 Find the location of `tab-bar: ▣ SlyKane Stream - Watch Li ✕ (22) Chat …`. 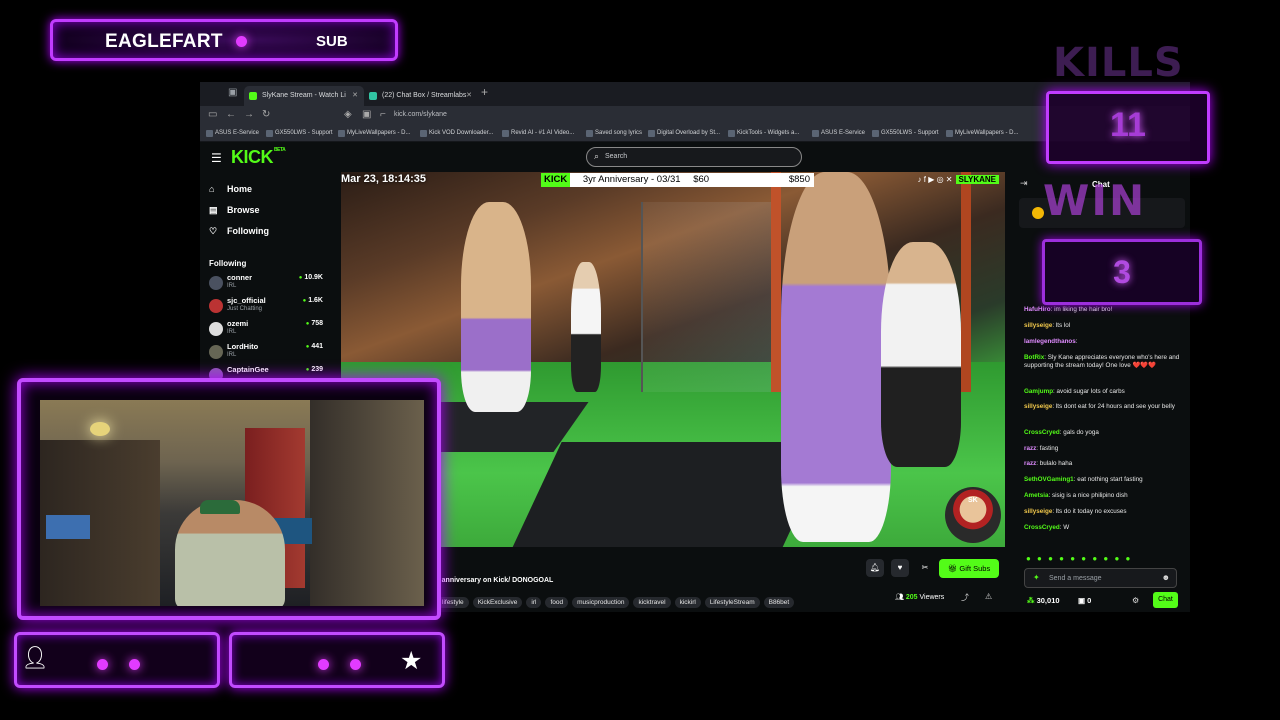

tab-bar: ▣ SlyKane Stream - Watch Li ✕ (22) Chat … is located at coordinates (695, 94).